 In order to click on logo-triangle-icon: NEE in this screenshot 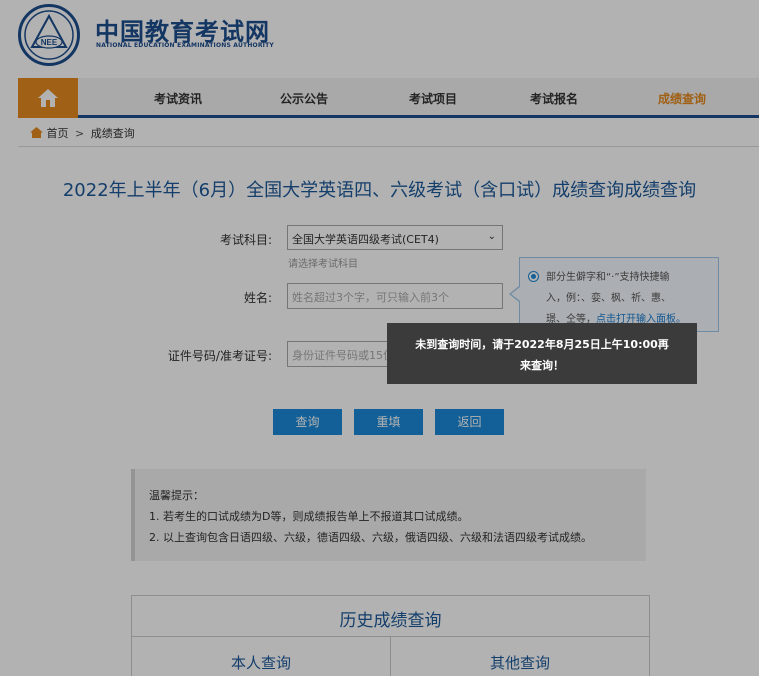, I will do `click(49, 35)`.